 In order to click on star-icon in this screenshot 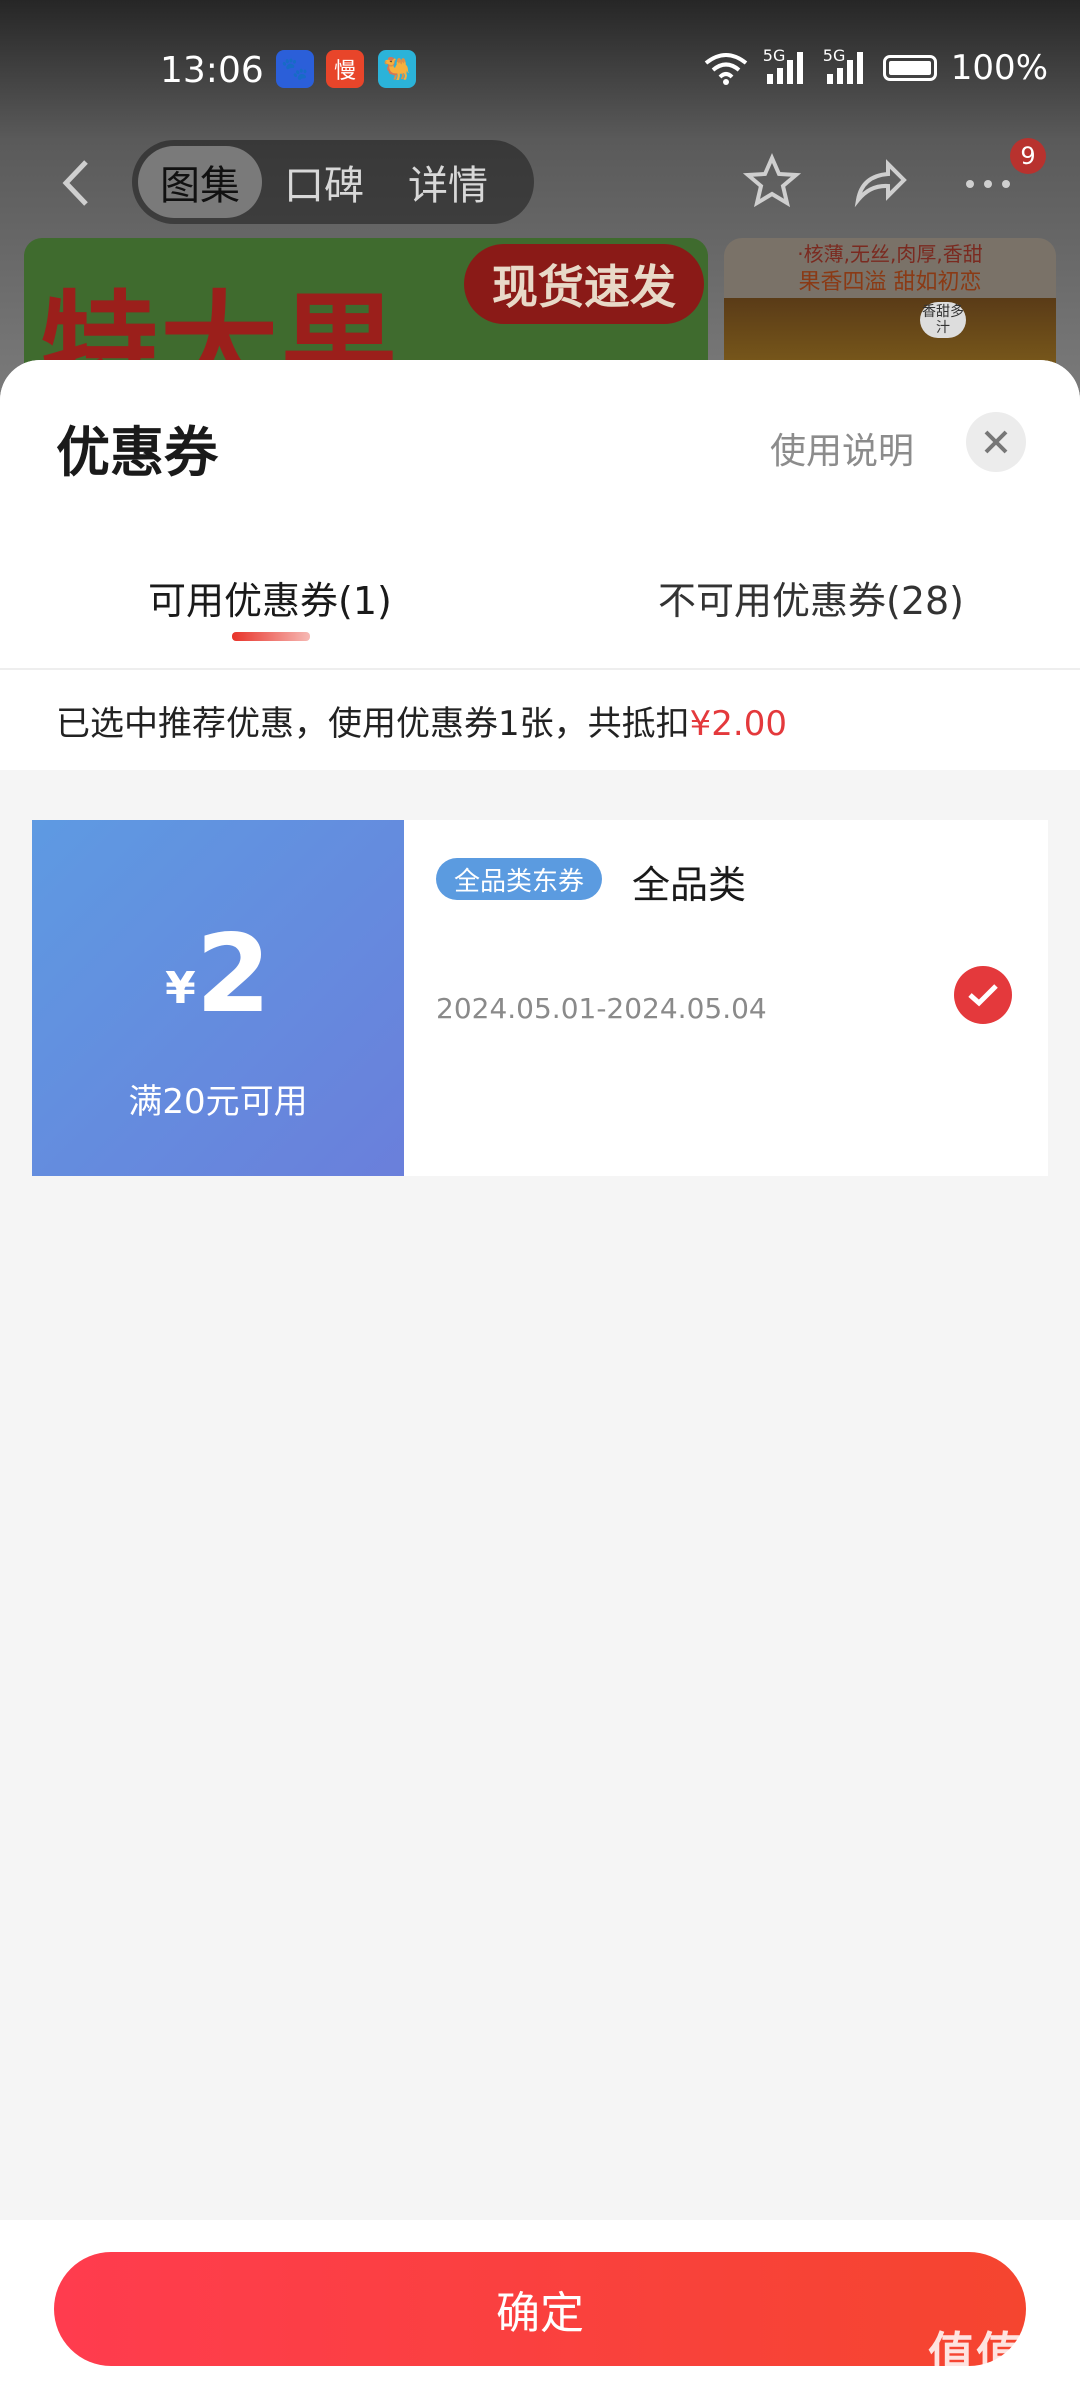, I will do `click(772, 182)`.